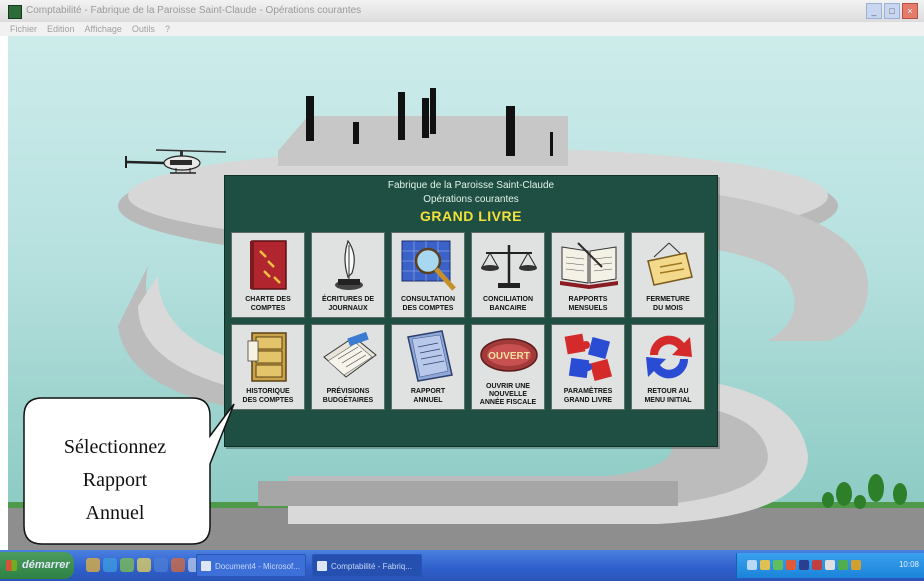 This screenshot has width=924, height=581. I want to click on open-sign-text: OUVERT, so click(509, 356).